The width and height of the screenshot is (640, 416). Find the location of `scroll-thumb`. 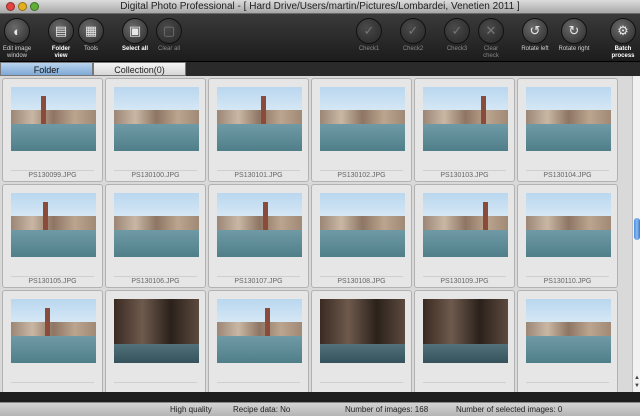

scroll-thumb is located at coordinates (637, 229).